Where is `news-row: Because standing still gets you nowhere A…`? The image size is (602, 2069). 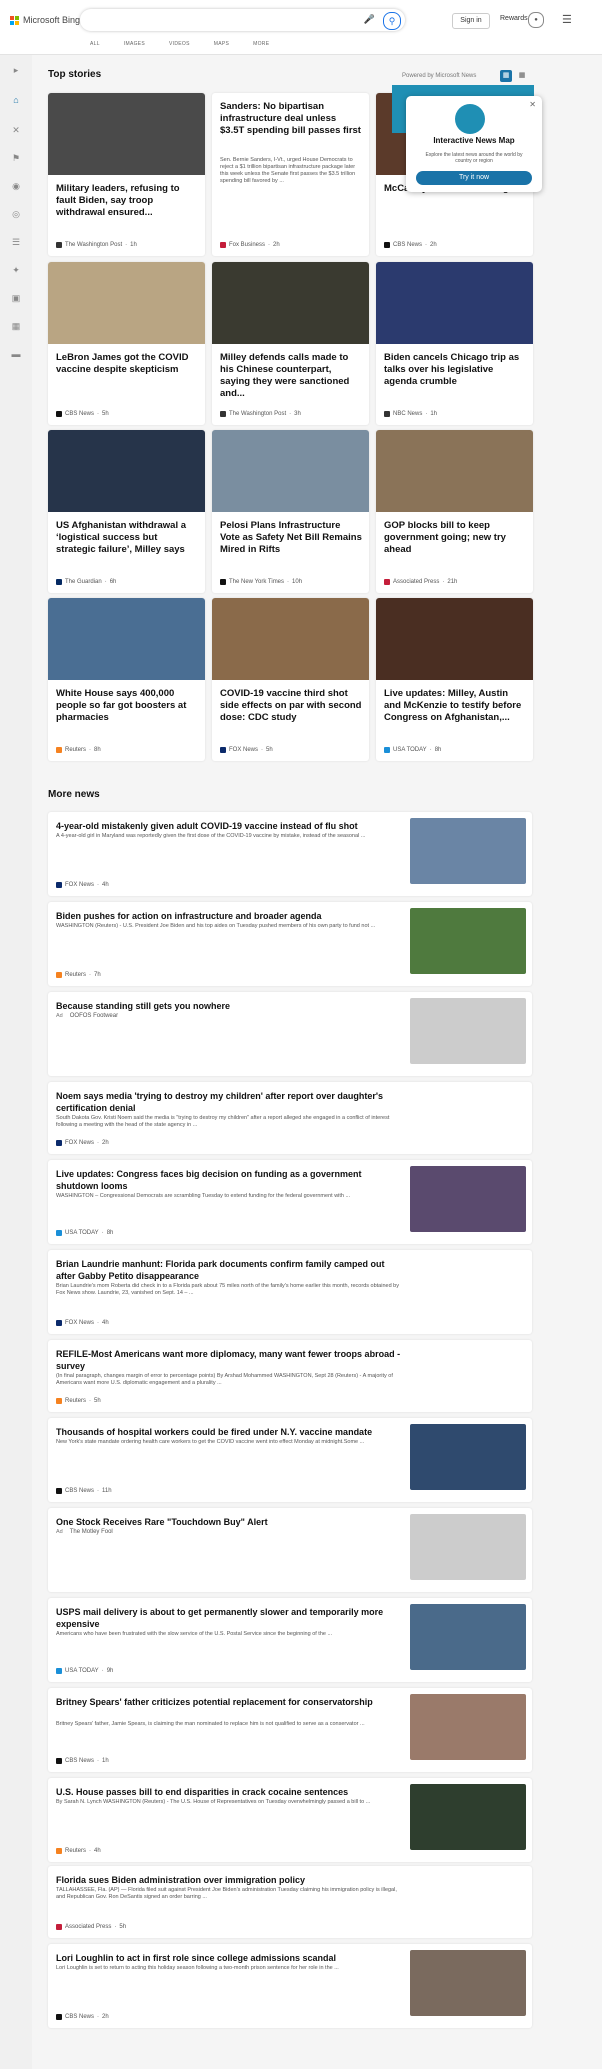 news-row: Because standing still gets you nowhere A… is located at coordinates (290, 1034).